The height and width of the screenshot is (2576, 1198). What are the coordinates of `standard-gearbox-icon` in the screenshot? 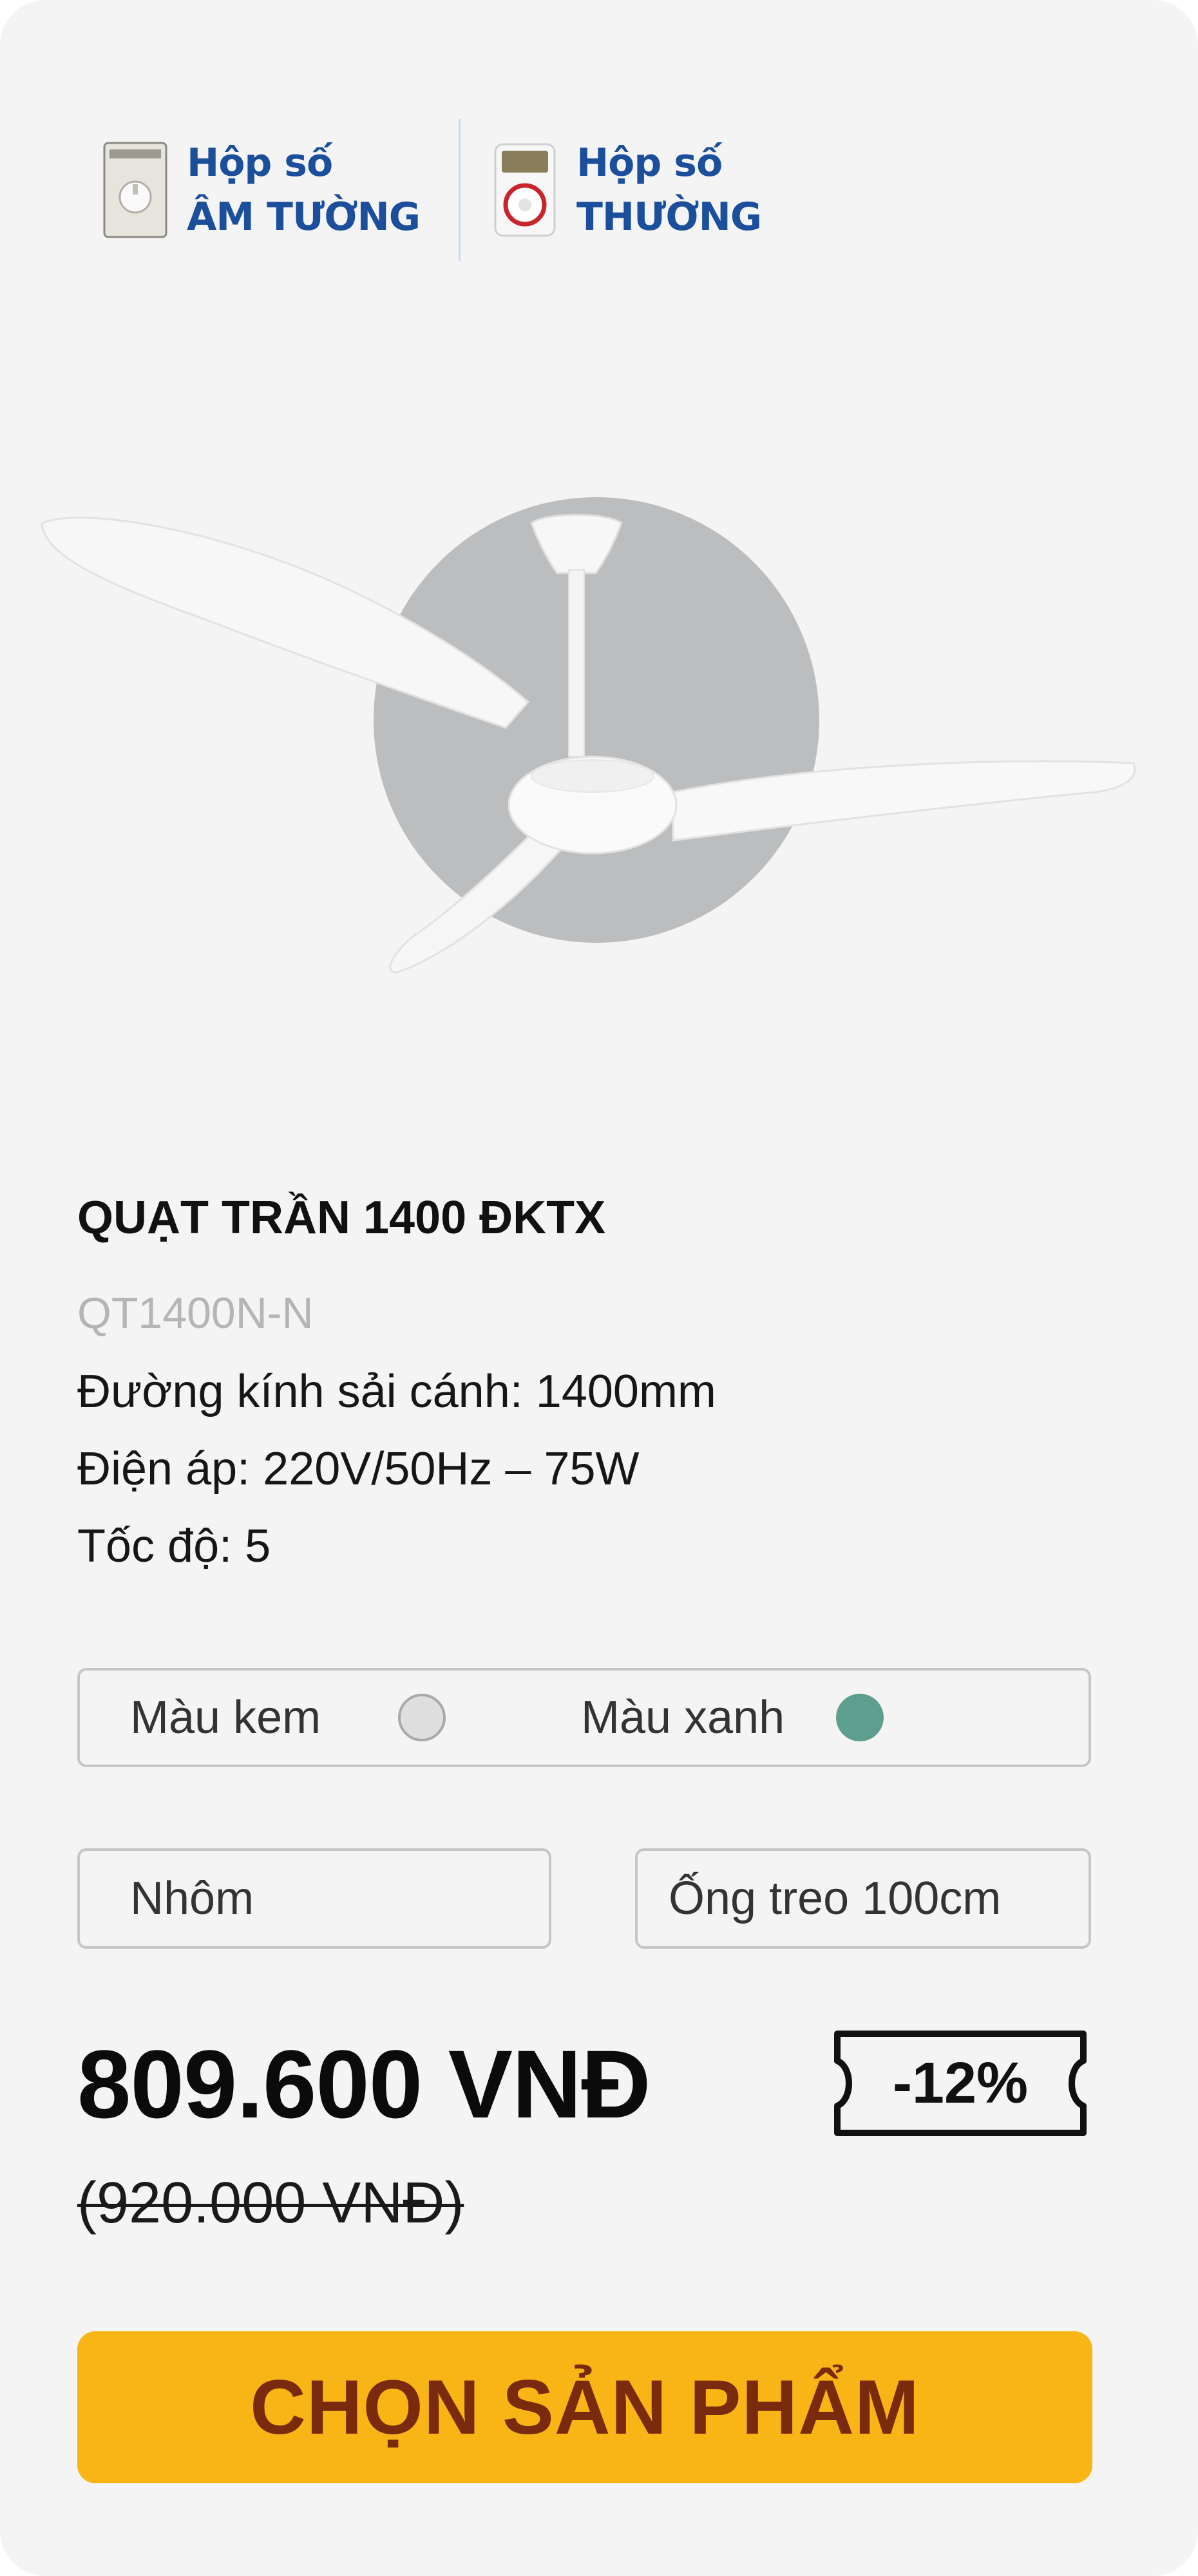 It's located at (525, 190).